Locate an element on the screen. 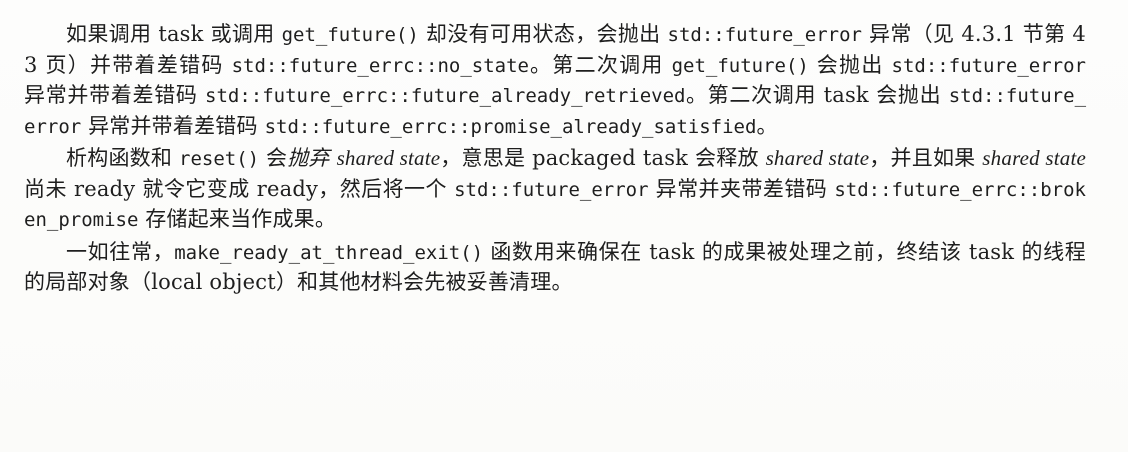 This screenshot has width=1128, height=452. text-run: 。第二次调用 is located at coordinates (600, 64).